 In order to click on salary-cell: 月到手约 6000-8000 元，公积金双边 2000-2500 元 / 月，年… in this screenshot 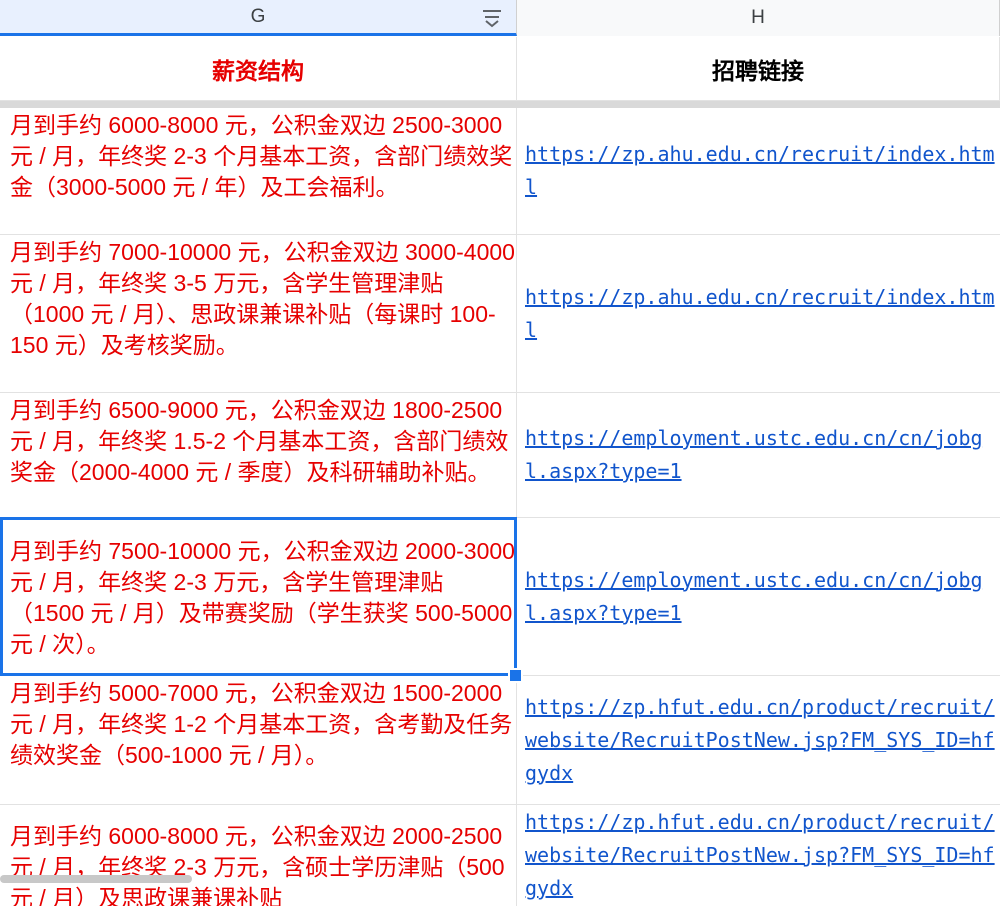, I will do `click(258, 855)`.